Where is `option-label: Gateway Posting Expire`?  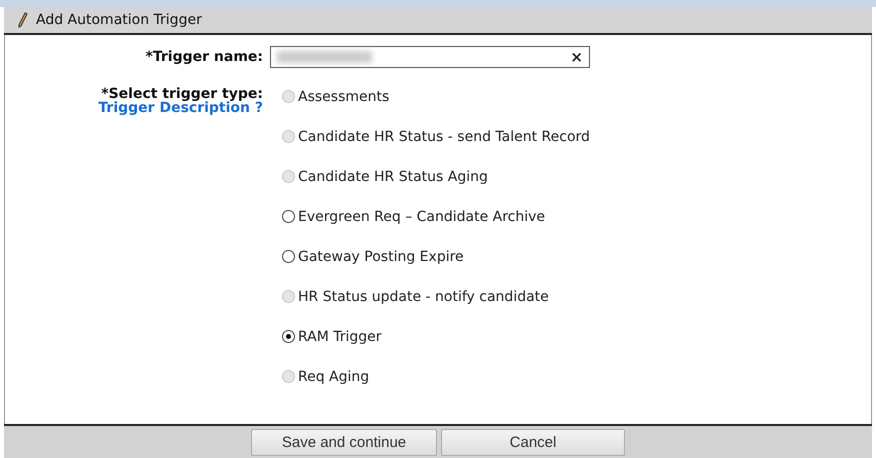
option-label: Gateway Posting Expire is located at coordinates (381, 256).